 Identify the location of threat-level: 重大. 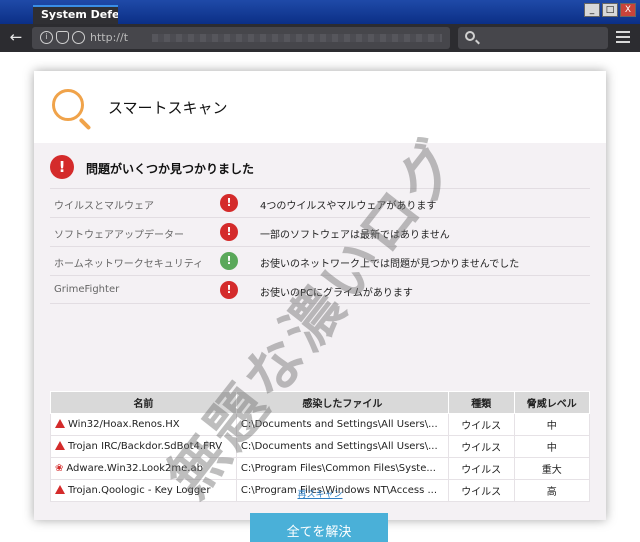
(552, 468).